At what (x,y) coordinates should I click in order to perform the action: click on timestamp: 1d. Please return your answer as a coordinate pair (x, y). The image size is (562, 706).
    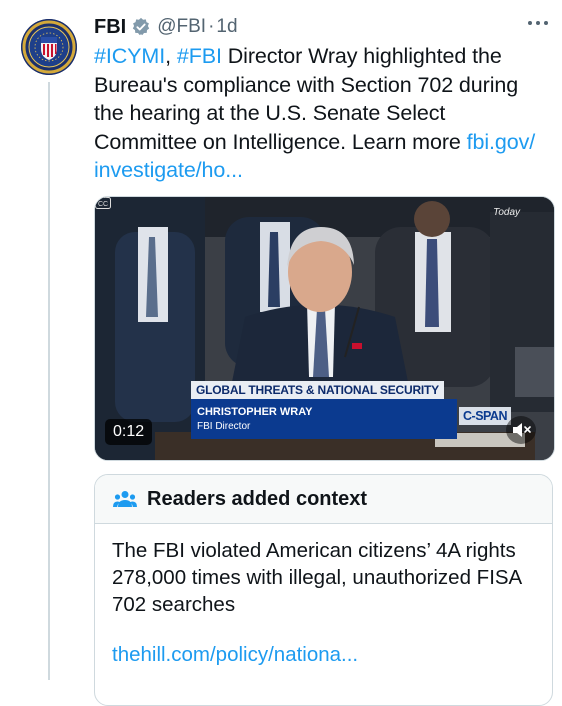
    Looking at the image, I should click on (226, 27).